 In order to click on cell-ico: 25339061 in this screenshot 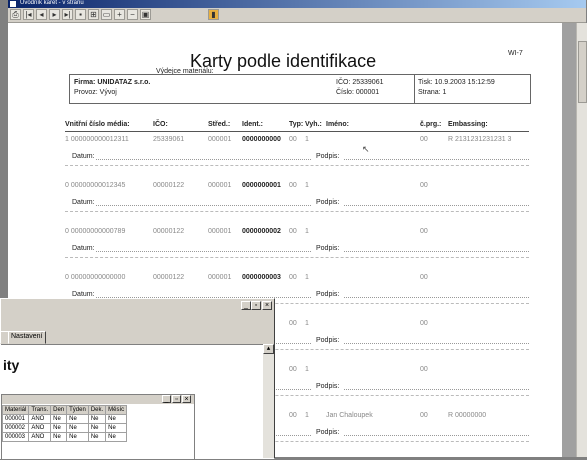, I will do `click(169, 139)`.